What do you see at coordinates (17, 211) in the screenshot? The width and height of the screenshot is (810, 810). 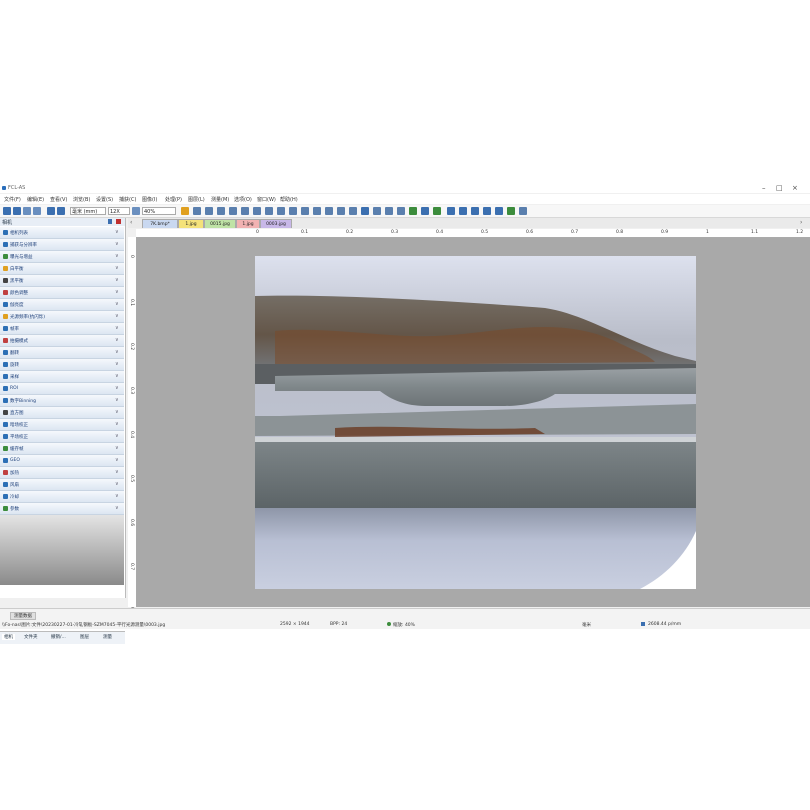 I see `save-icon` at bounding box center [17, 211].